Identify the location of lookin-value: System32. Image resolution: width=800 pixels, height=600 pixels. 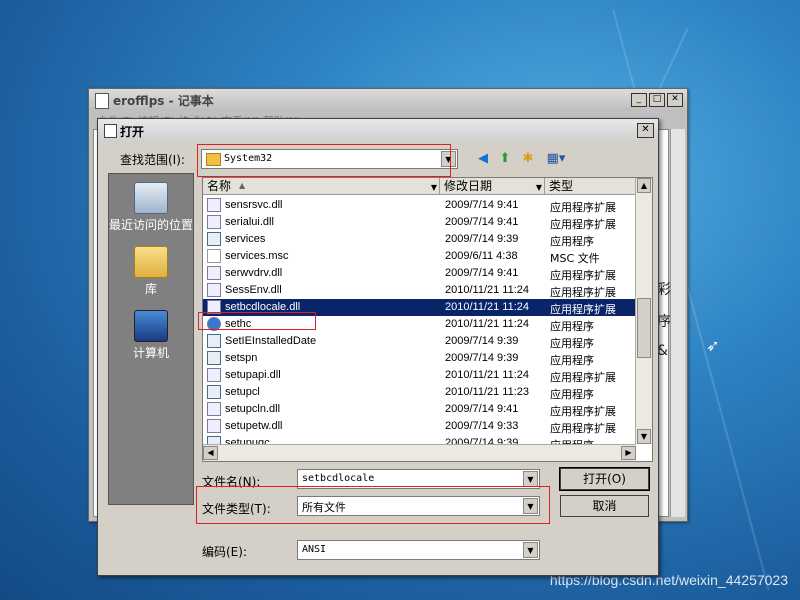
(248, 158).